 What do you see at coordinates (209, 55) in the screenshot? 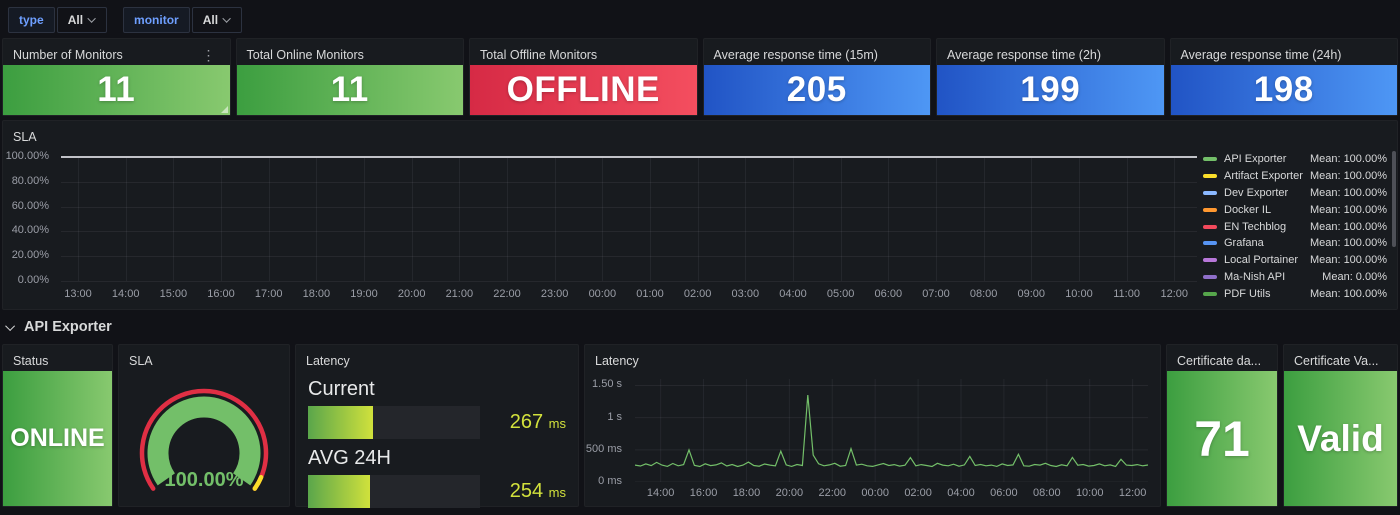
I see `panel-menu-icon: ⋮` at bounding box center [209, 55].